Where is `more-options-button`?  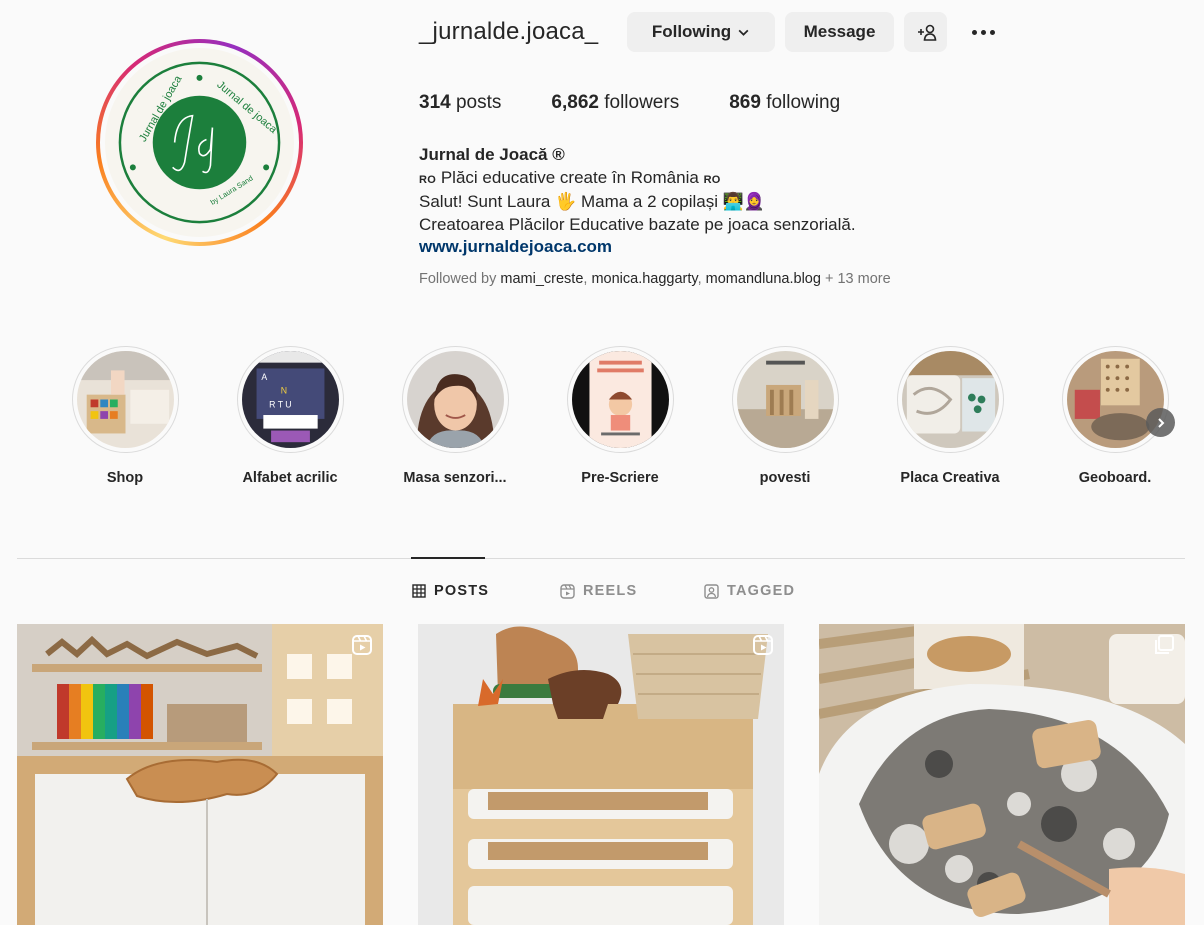
more-options-button is located at coordinates (983, 32).